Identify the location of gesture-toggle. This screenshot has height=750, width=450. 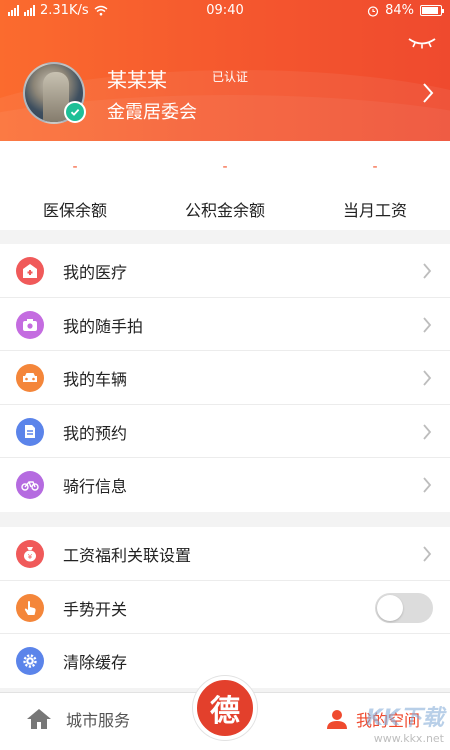
(404, 607).